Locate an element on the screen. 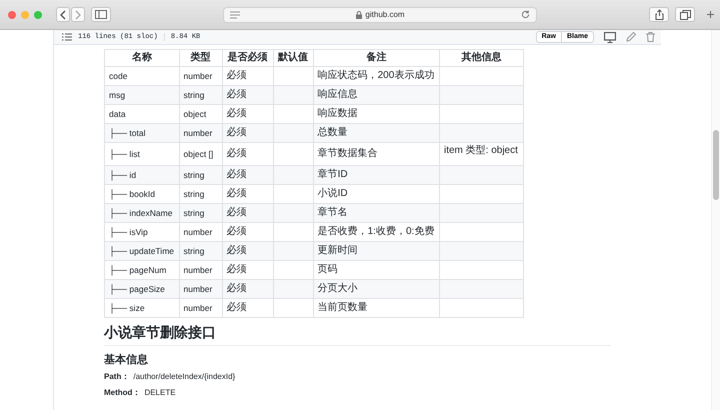 This screenshot has width=720, height=410. tabs-button is located at coordinates (685, 14).